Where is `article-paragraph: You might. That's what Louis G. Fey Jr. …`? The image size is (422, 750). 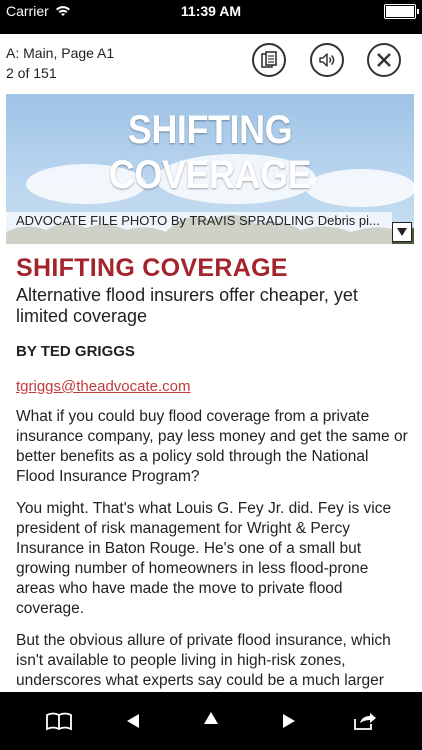 article-paragraph: You might. That's what Louis G. Fey Jr. … is located at coordinates (204, 558).